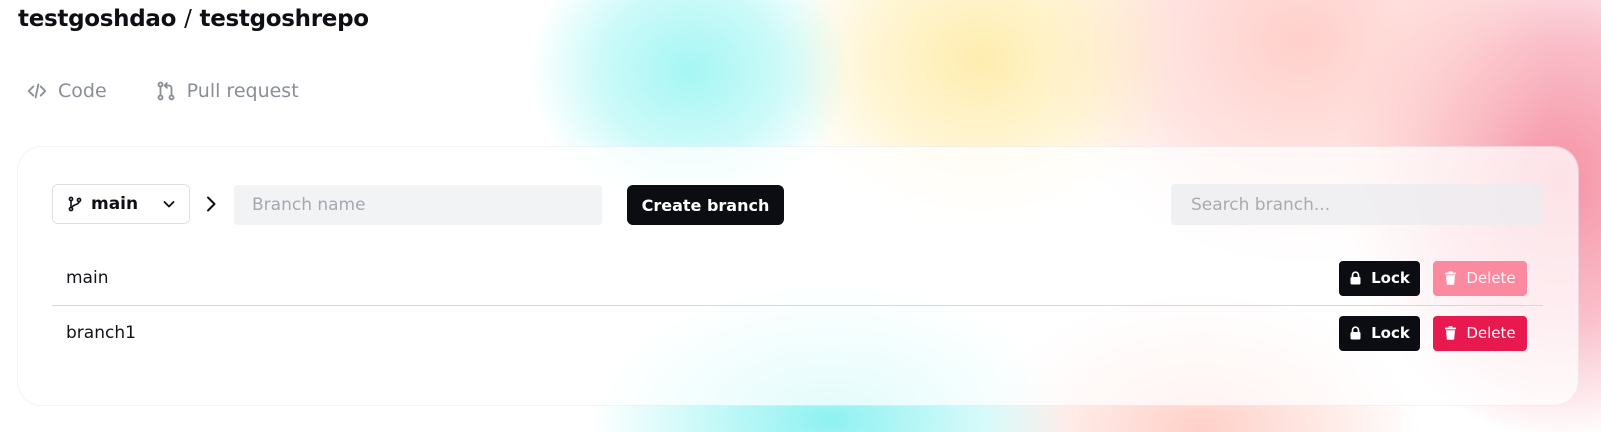 The image size is (1601, 432). What do you see at coordinates (211, 204) in the screenshot?
I see `chevron-right-icon` at bounding box center [211, 204].